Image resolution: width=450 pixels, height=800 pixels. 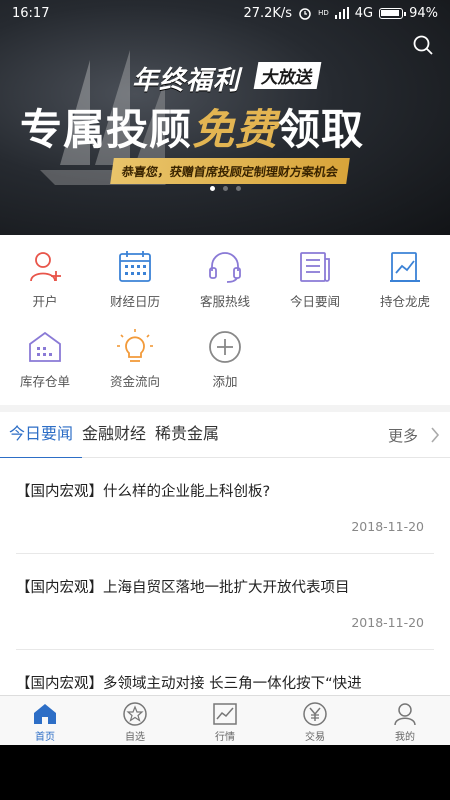 I want to click on headset-icon, so click(x=225, y=267).